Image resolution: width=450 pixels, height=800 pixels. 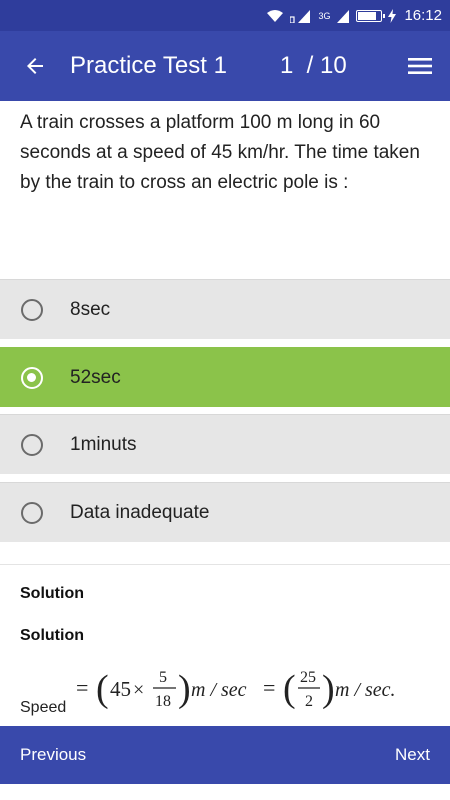 What do you see at coordinates (308, 677) in the screenshot?
I see `formula-frac2-num: 25` at bounding box center [308, 677].